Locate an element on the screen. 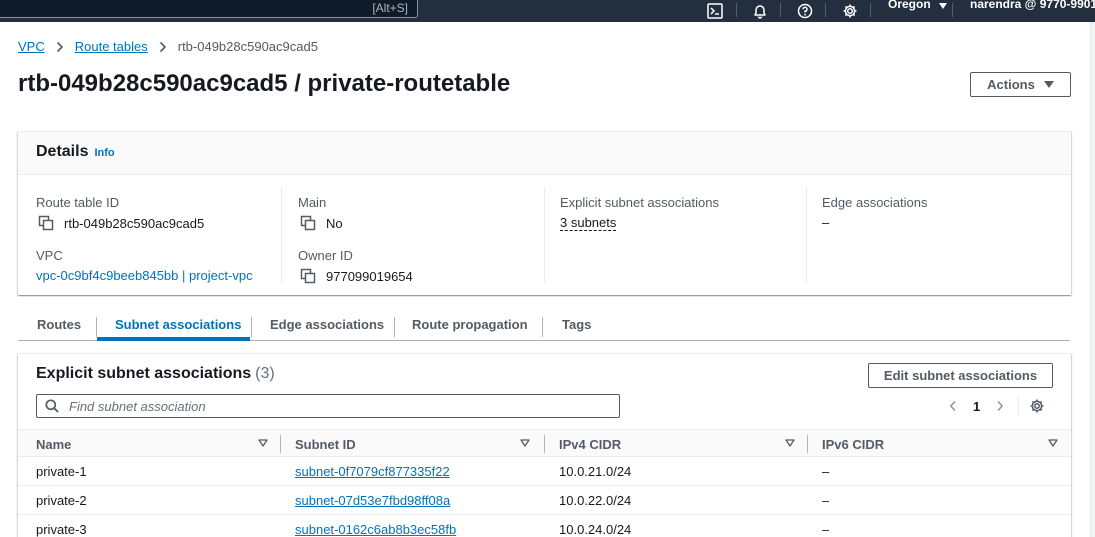 The image size is (1095, 537). column-header-ipv6-cidr: IPv6 CIDR is located at coordinates (853, 444).